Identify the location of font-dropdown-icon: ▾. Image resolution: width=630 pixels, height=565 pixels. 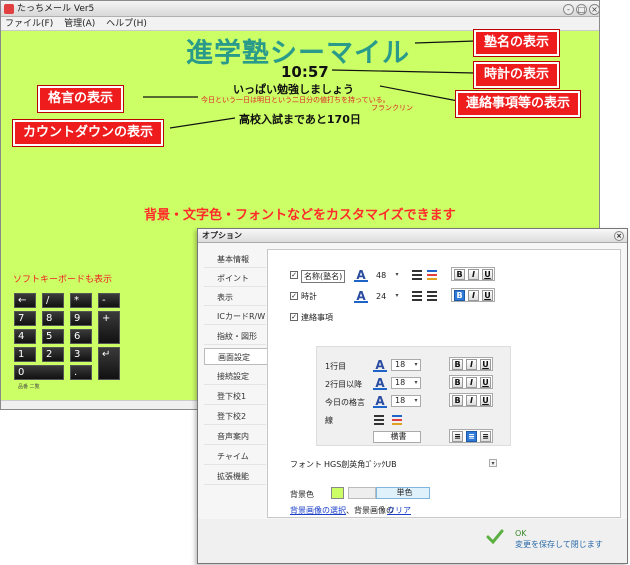
(493, 463).